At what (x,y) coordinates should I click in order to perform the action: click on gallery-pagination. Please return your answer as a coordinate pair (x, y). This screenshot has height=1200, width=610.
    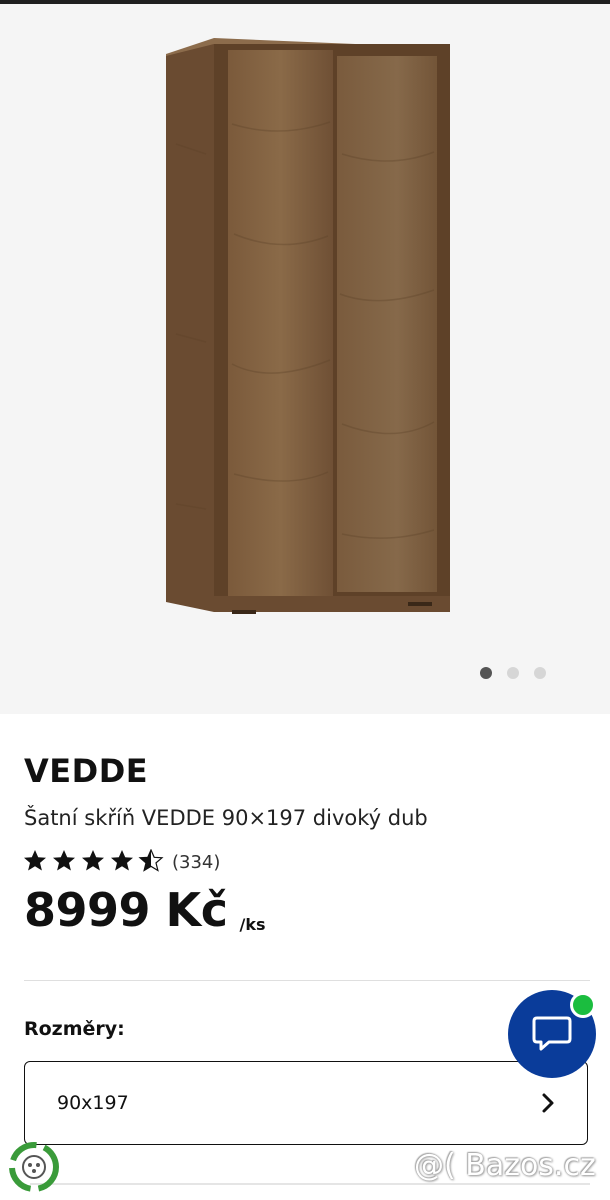
    Looking at the image, I should click on (513, 673).